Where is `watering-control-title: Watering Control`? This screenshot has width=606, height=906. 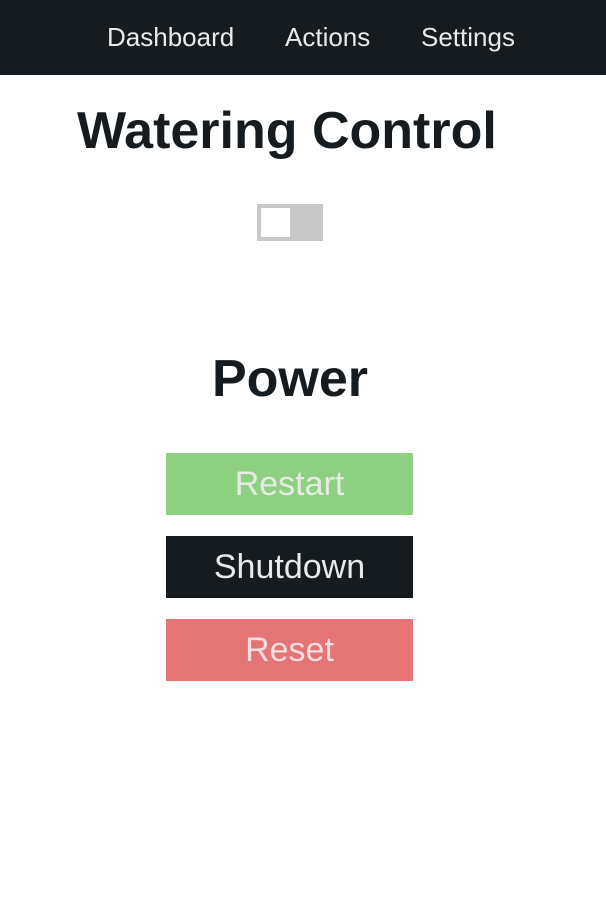 watering-control-title: Watering Control is located at coordinates (287, 131).